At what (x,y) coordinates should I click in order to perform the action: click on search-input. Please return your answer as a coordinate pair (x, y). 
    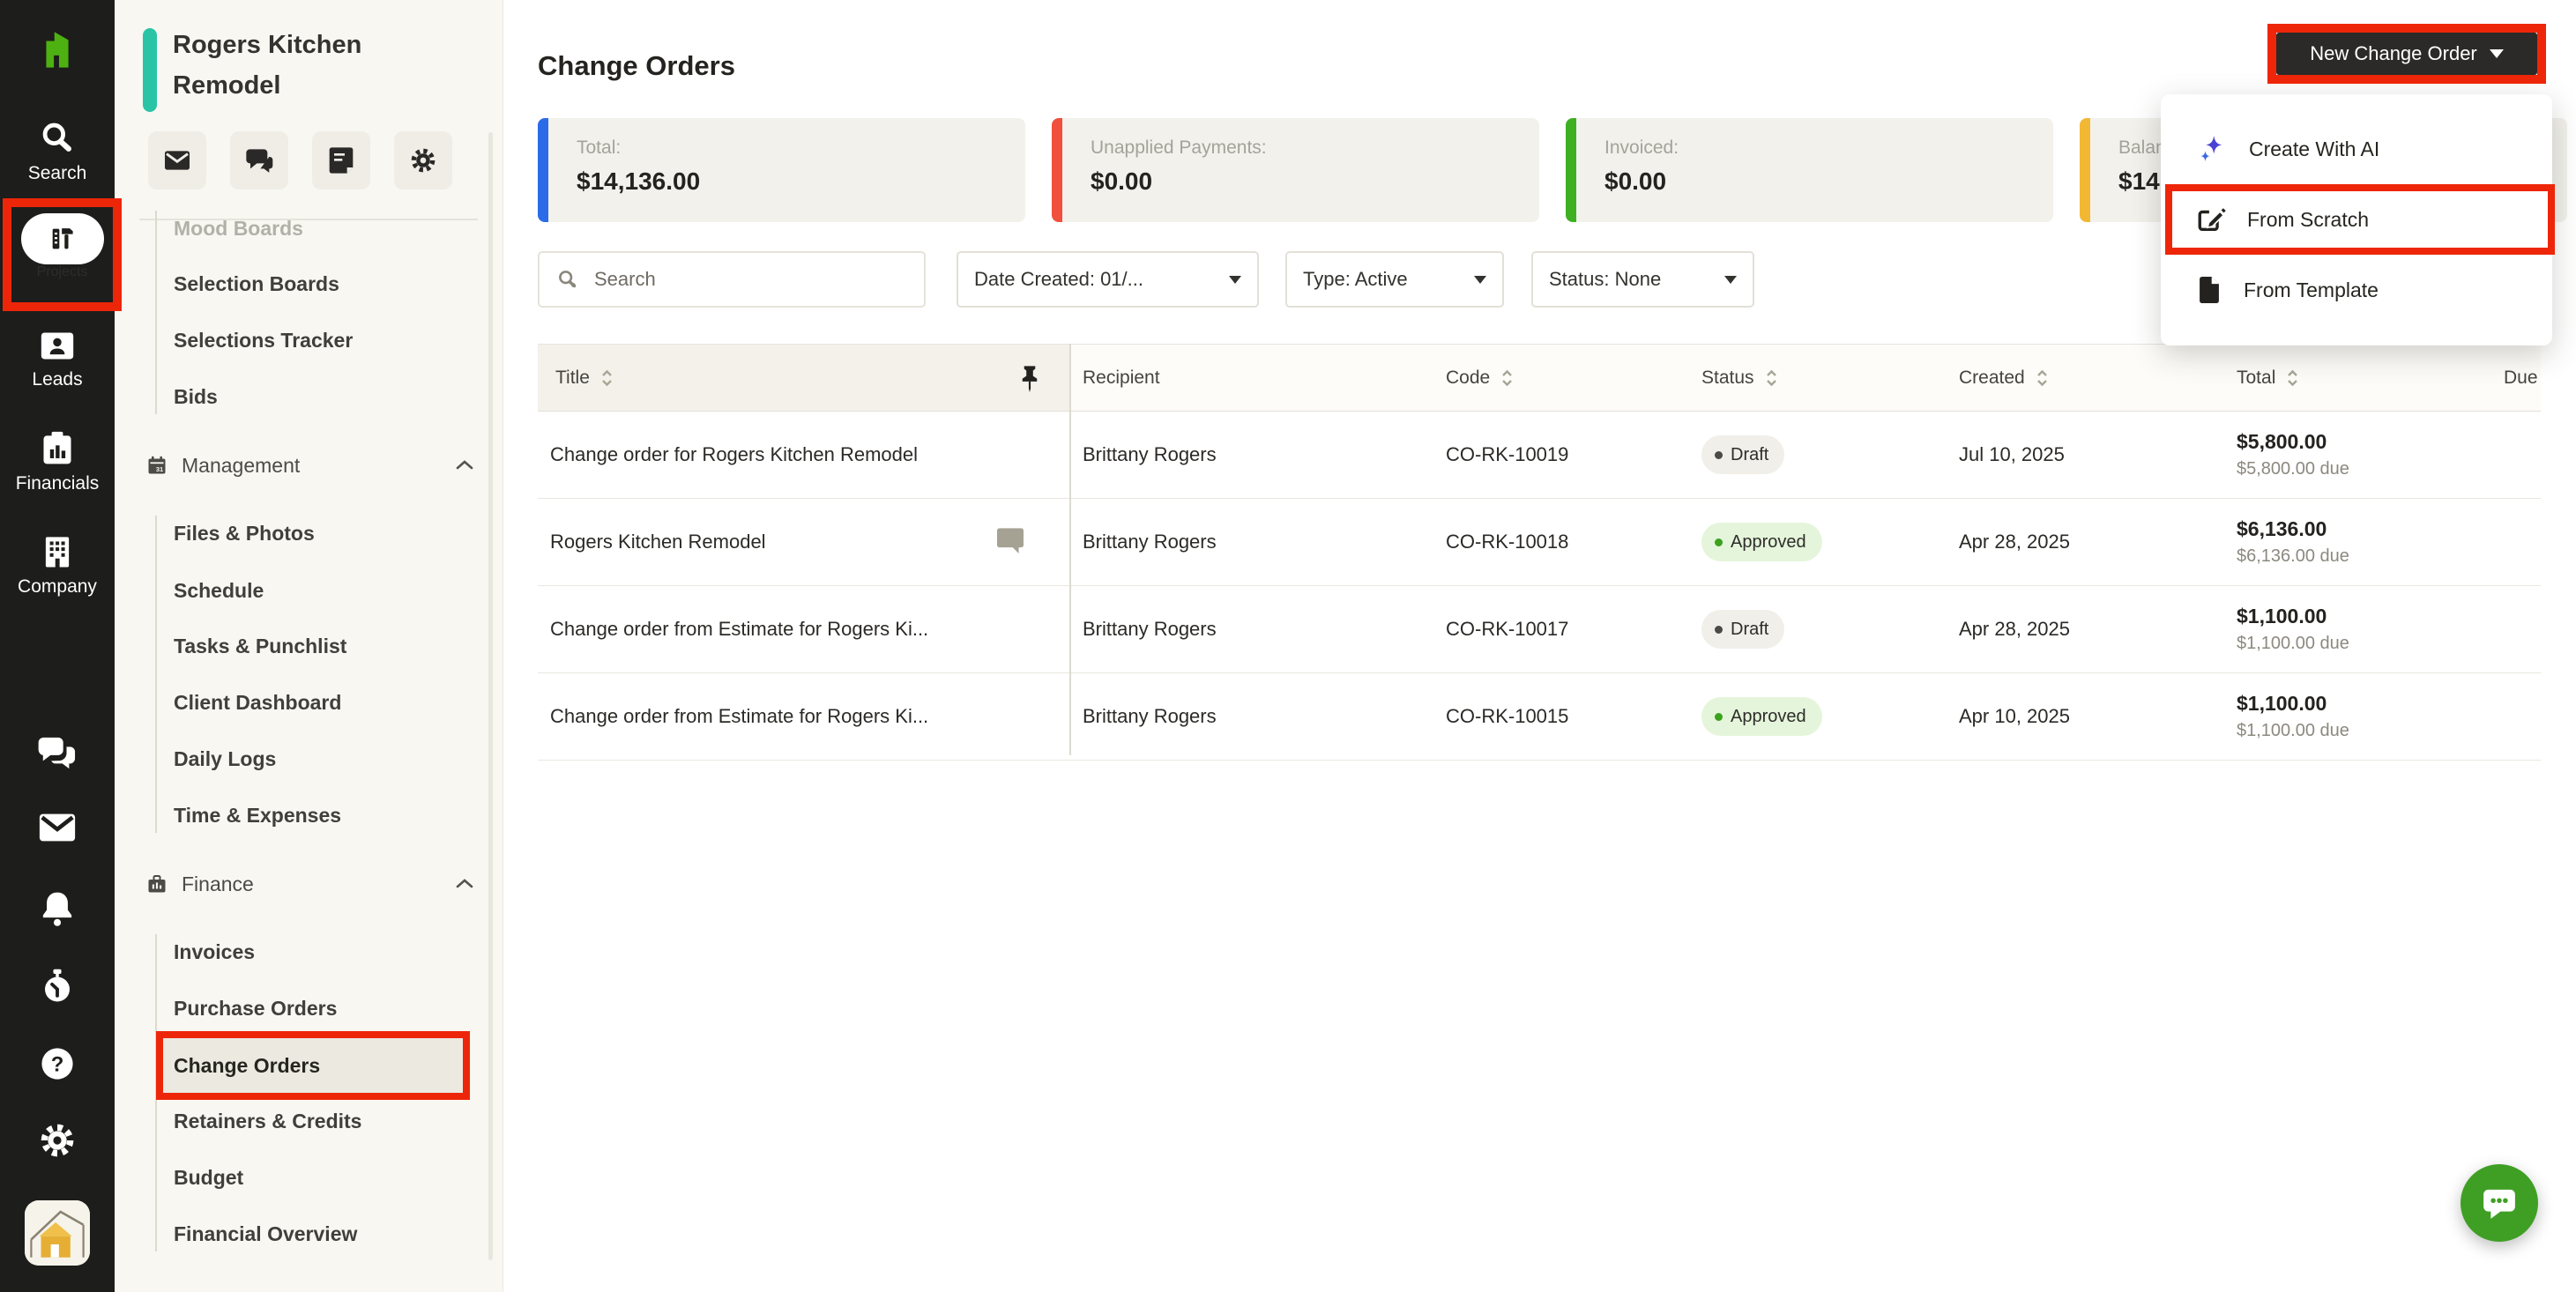
    Looking at the image, I should click on (744, 279).